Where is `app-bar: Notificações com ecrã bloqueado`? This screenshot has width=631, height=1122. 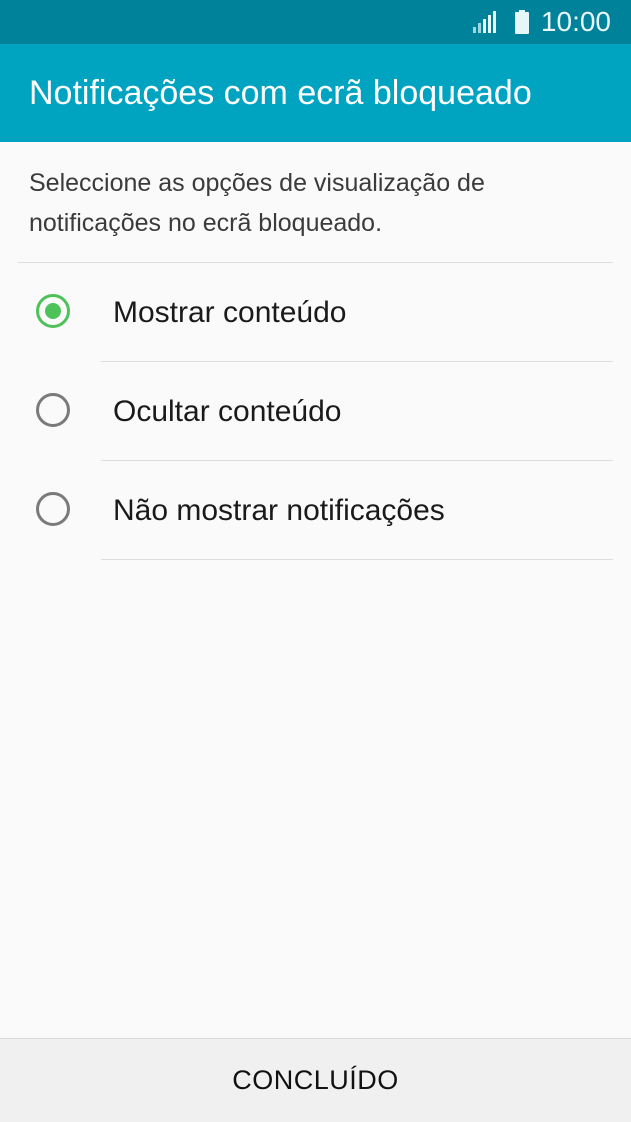 app-bar: Notificações com ecrã bloqueado is located at coordinates (315, 93).